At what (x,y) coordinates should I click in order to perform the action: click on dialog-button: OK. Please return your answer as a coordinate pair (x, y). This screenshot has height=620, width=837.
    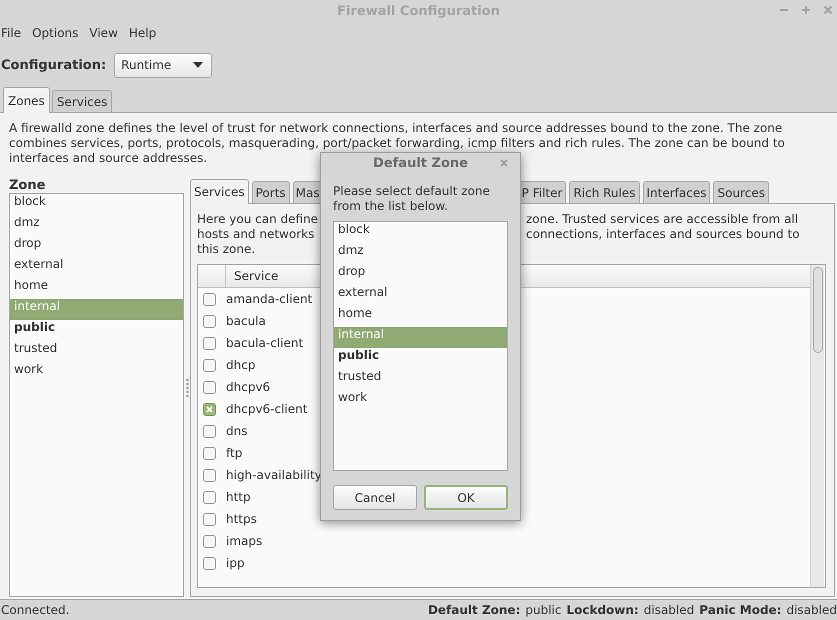
    Looking at the image, I should click on (466, 497).